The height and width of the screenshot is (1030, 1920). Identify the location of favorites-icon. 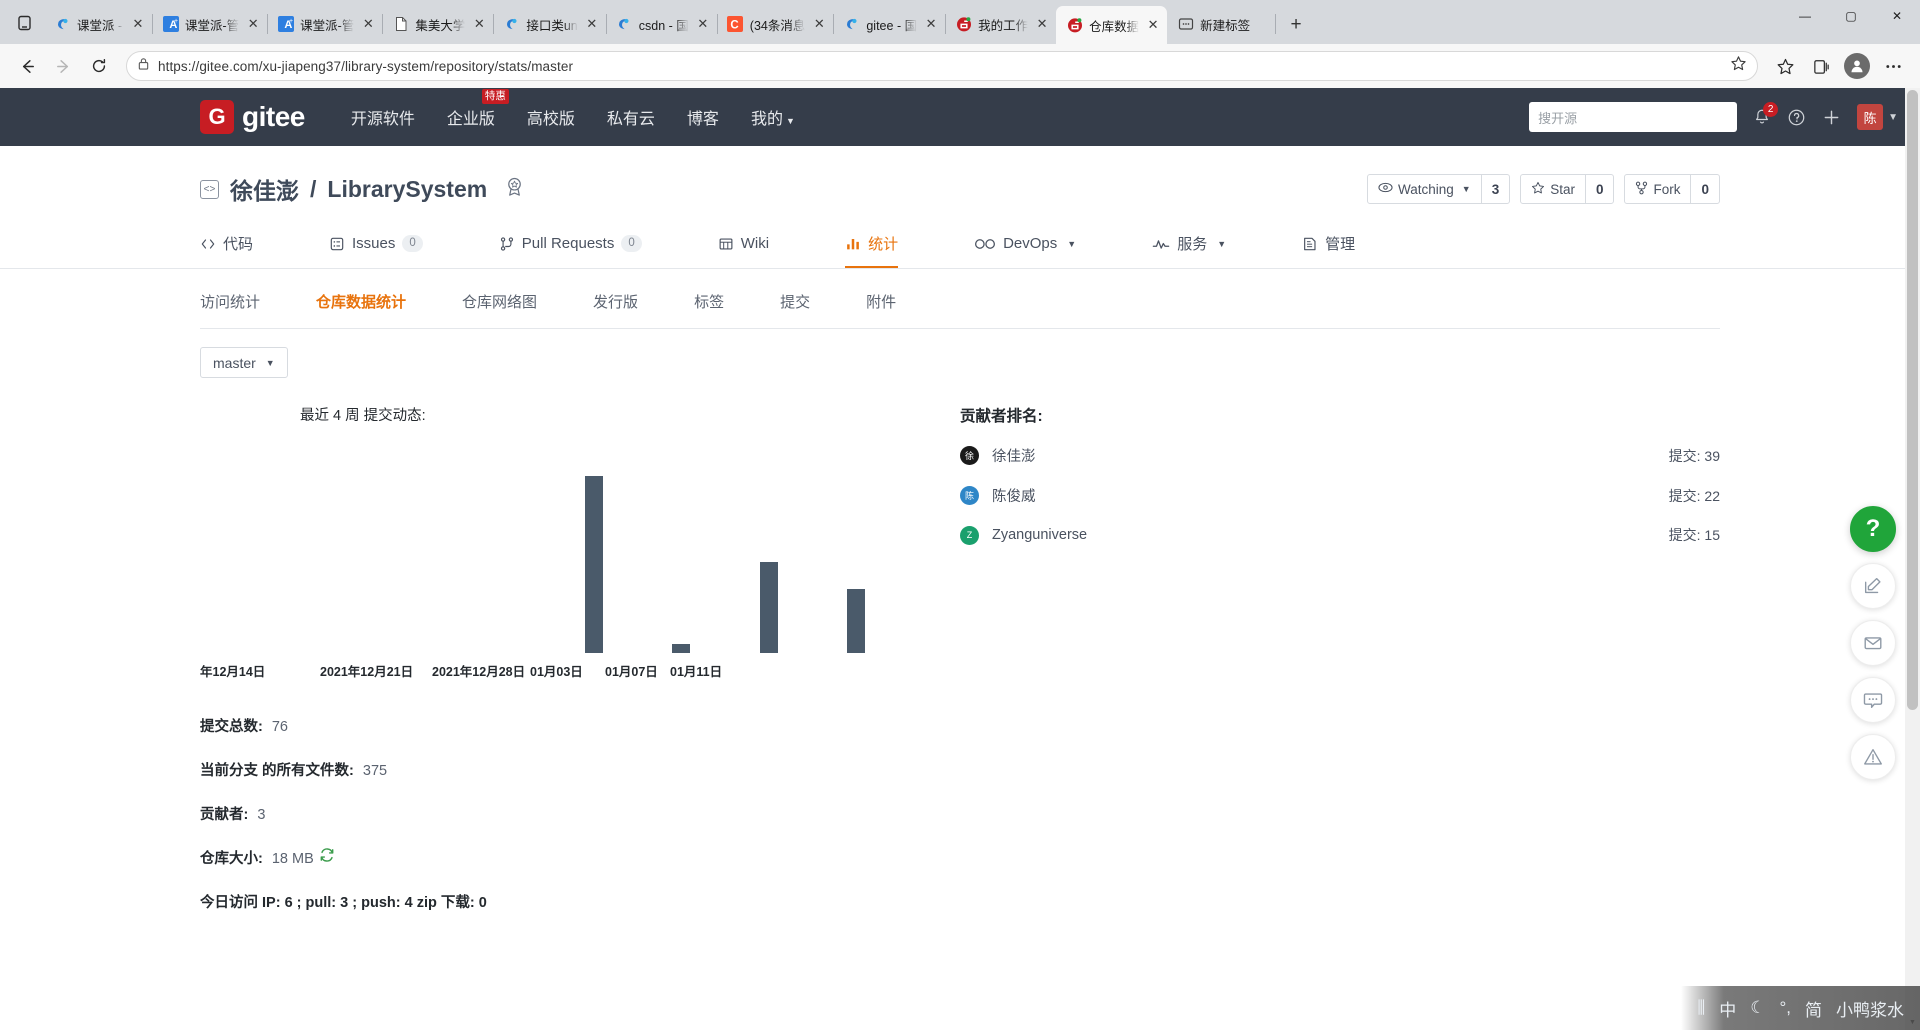
(1785, 66).